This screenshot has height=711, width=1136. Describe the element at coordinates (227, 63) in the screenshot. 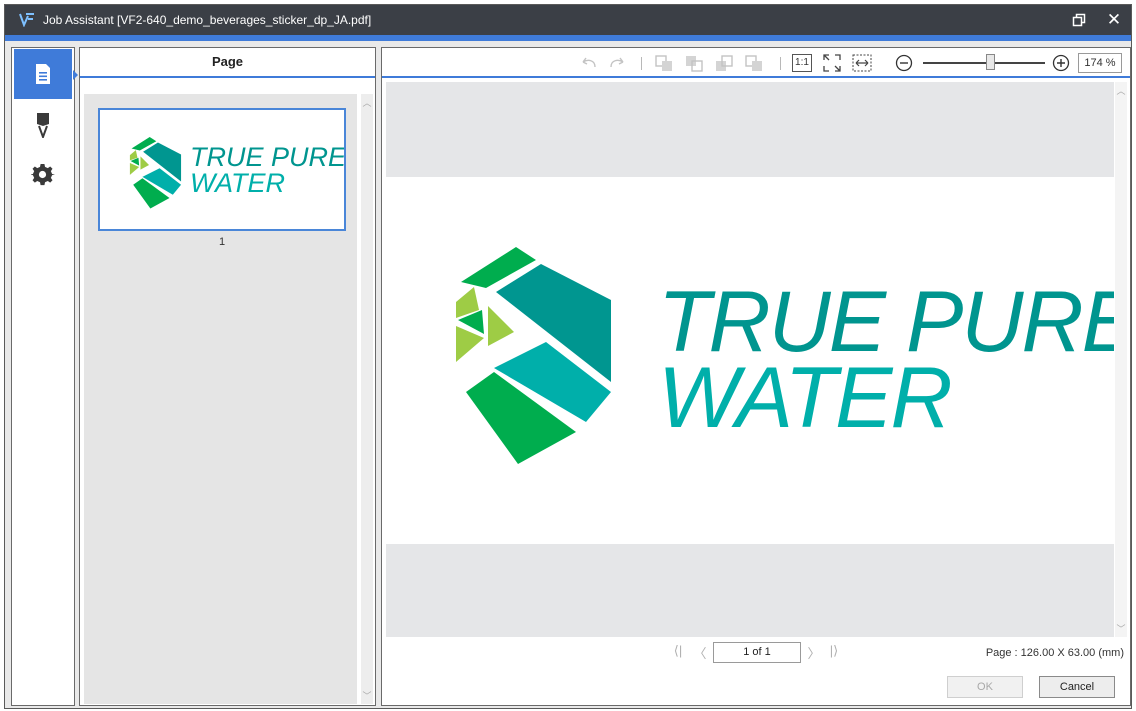

I see `page-panel-header: Page` at that location.